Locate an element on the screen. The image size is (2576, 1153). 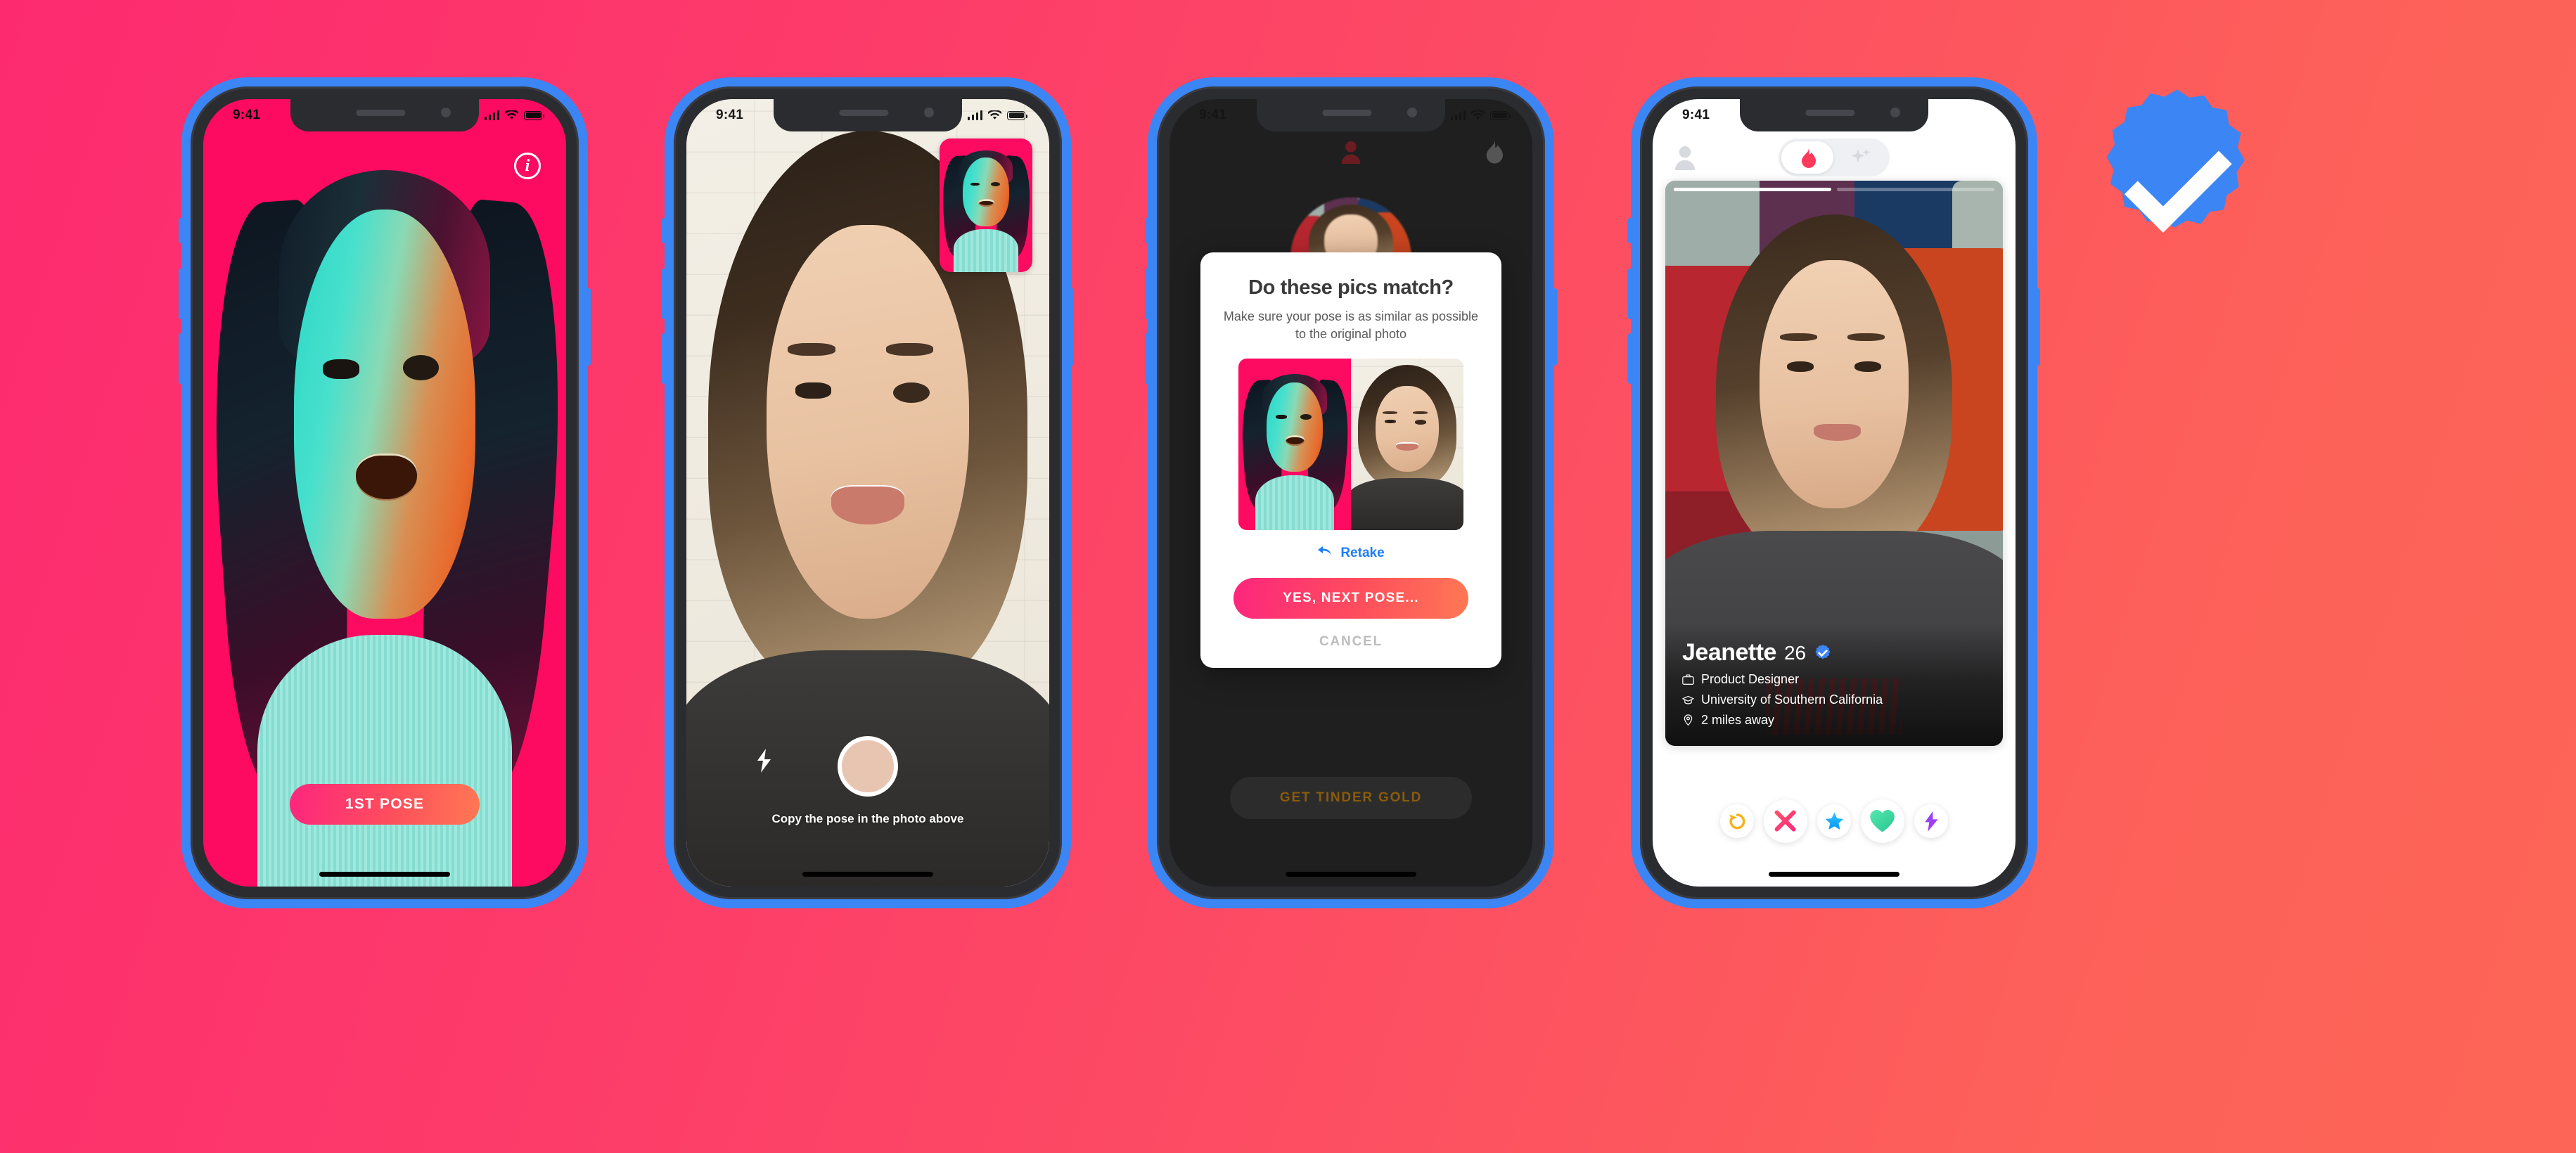
boost-bolt-icon is located at coordinates (1931, 821).